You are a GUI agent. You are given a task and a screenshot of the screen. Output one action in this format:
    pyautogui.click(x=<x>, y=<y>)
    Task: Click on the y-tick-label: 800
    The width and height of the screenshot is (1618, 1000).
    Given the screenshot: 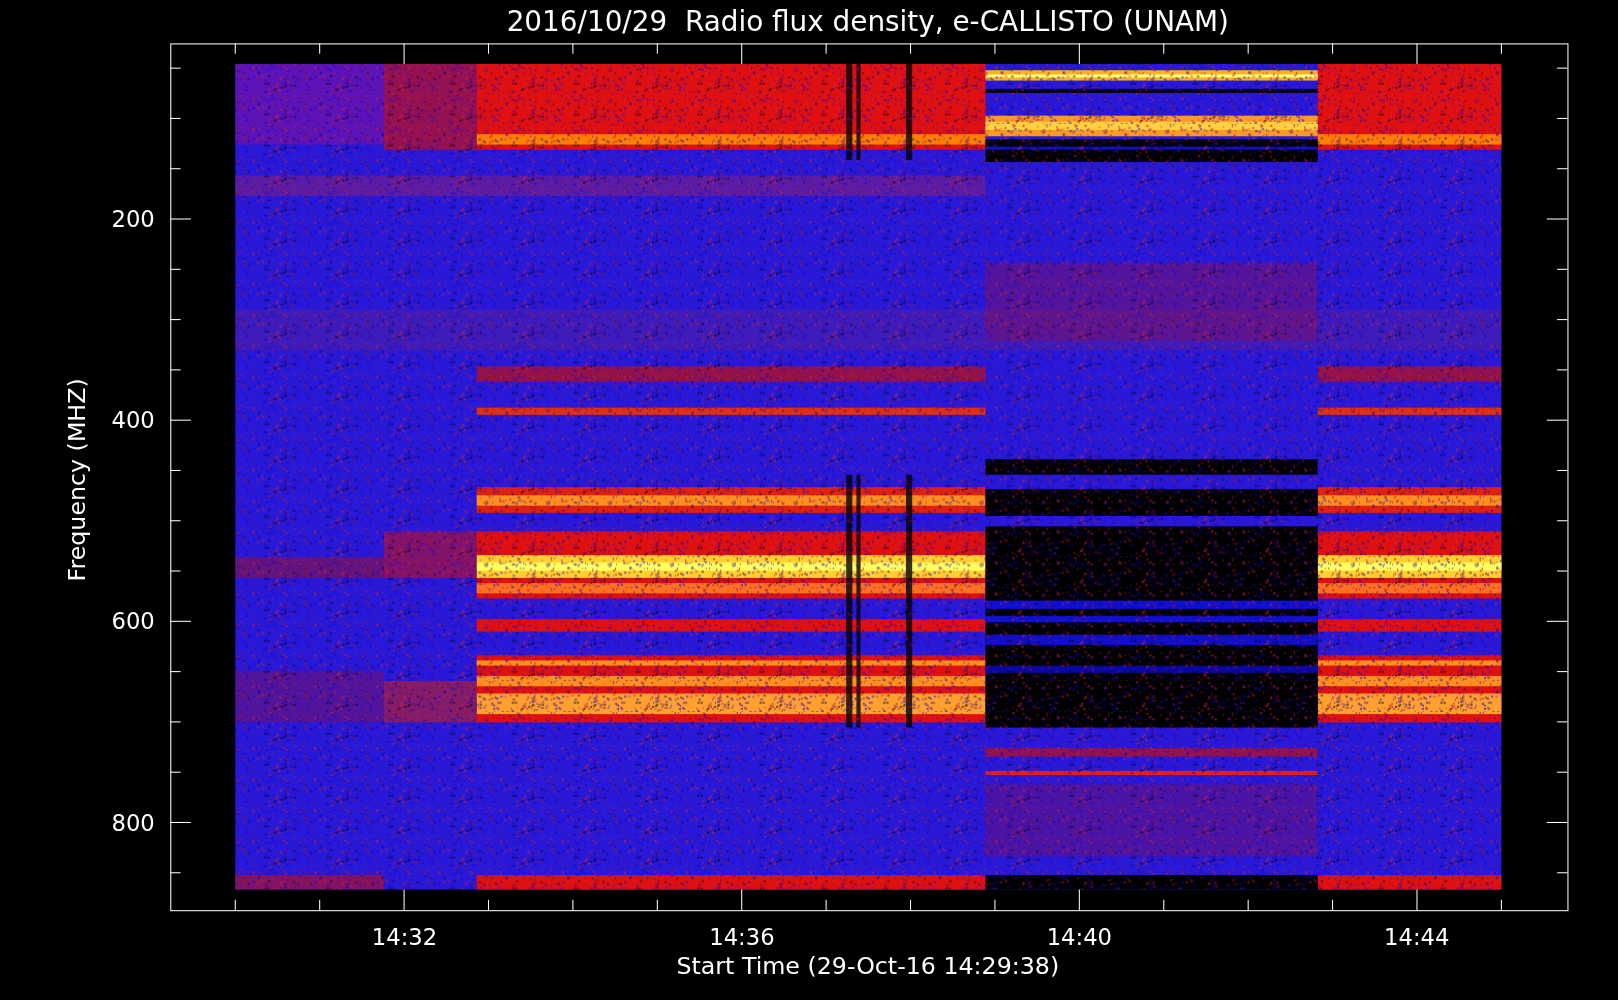 What is the action you would take?
    pyautogui.click(x=133, y=822)
    